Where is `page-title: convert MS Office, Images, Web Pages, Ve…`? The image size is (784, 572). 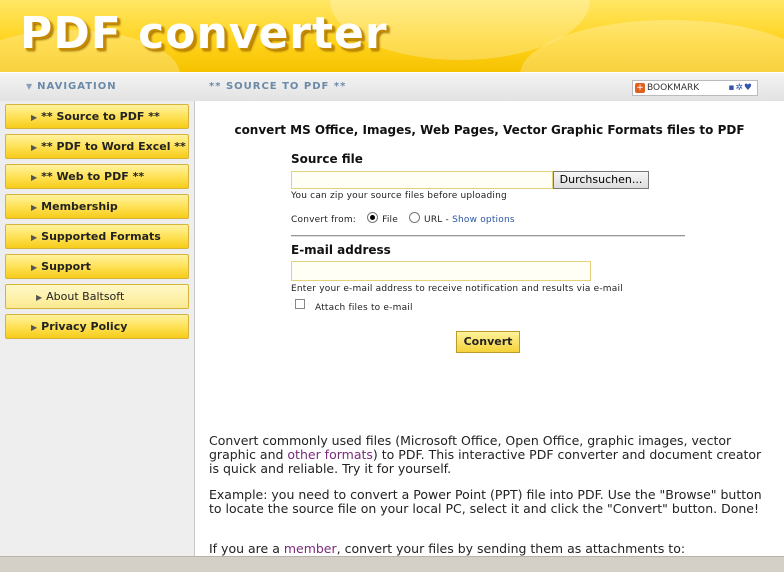 page-title: convert MS Office, Images, Web Pages, Ve… is located at coordinates (489, 130).